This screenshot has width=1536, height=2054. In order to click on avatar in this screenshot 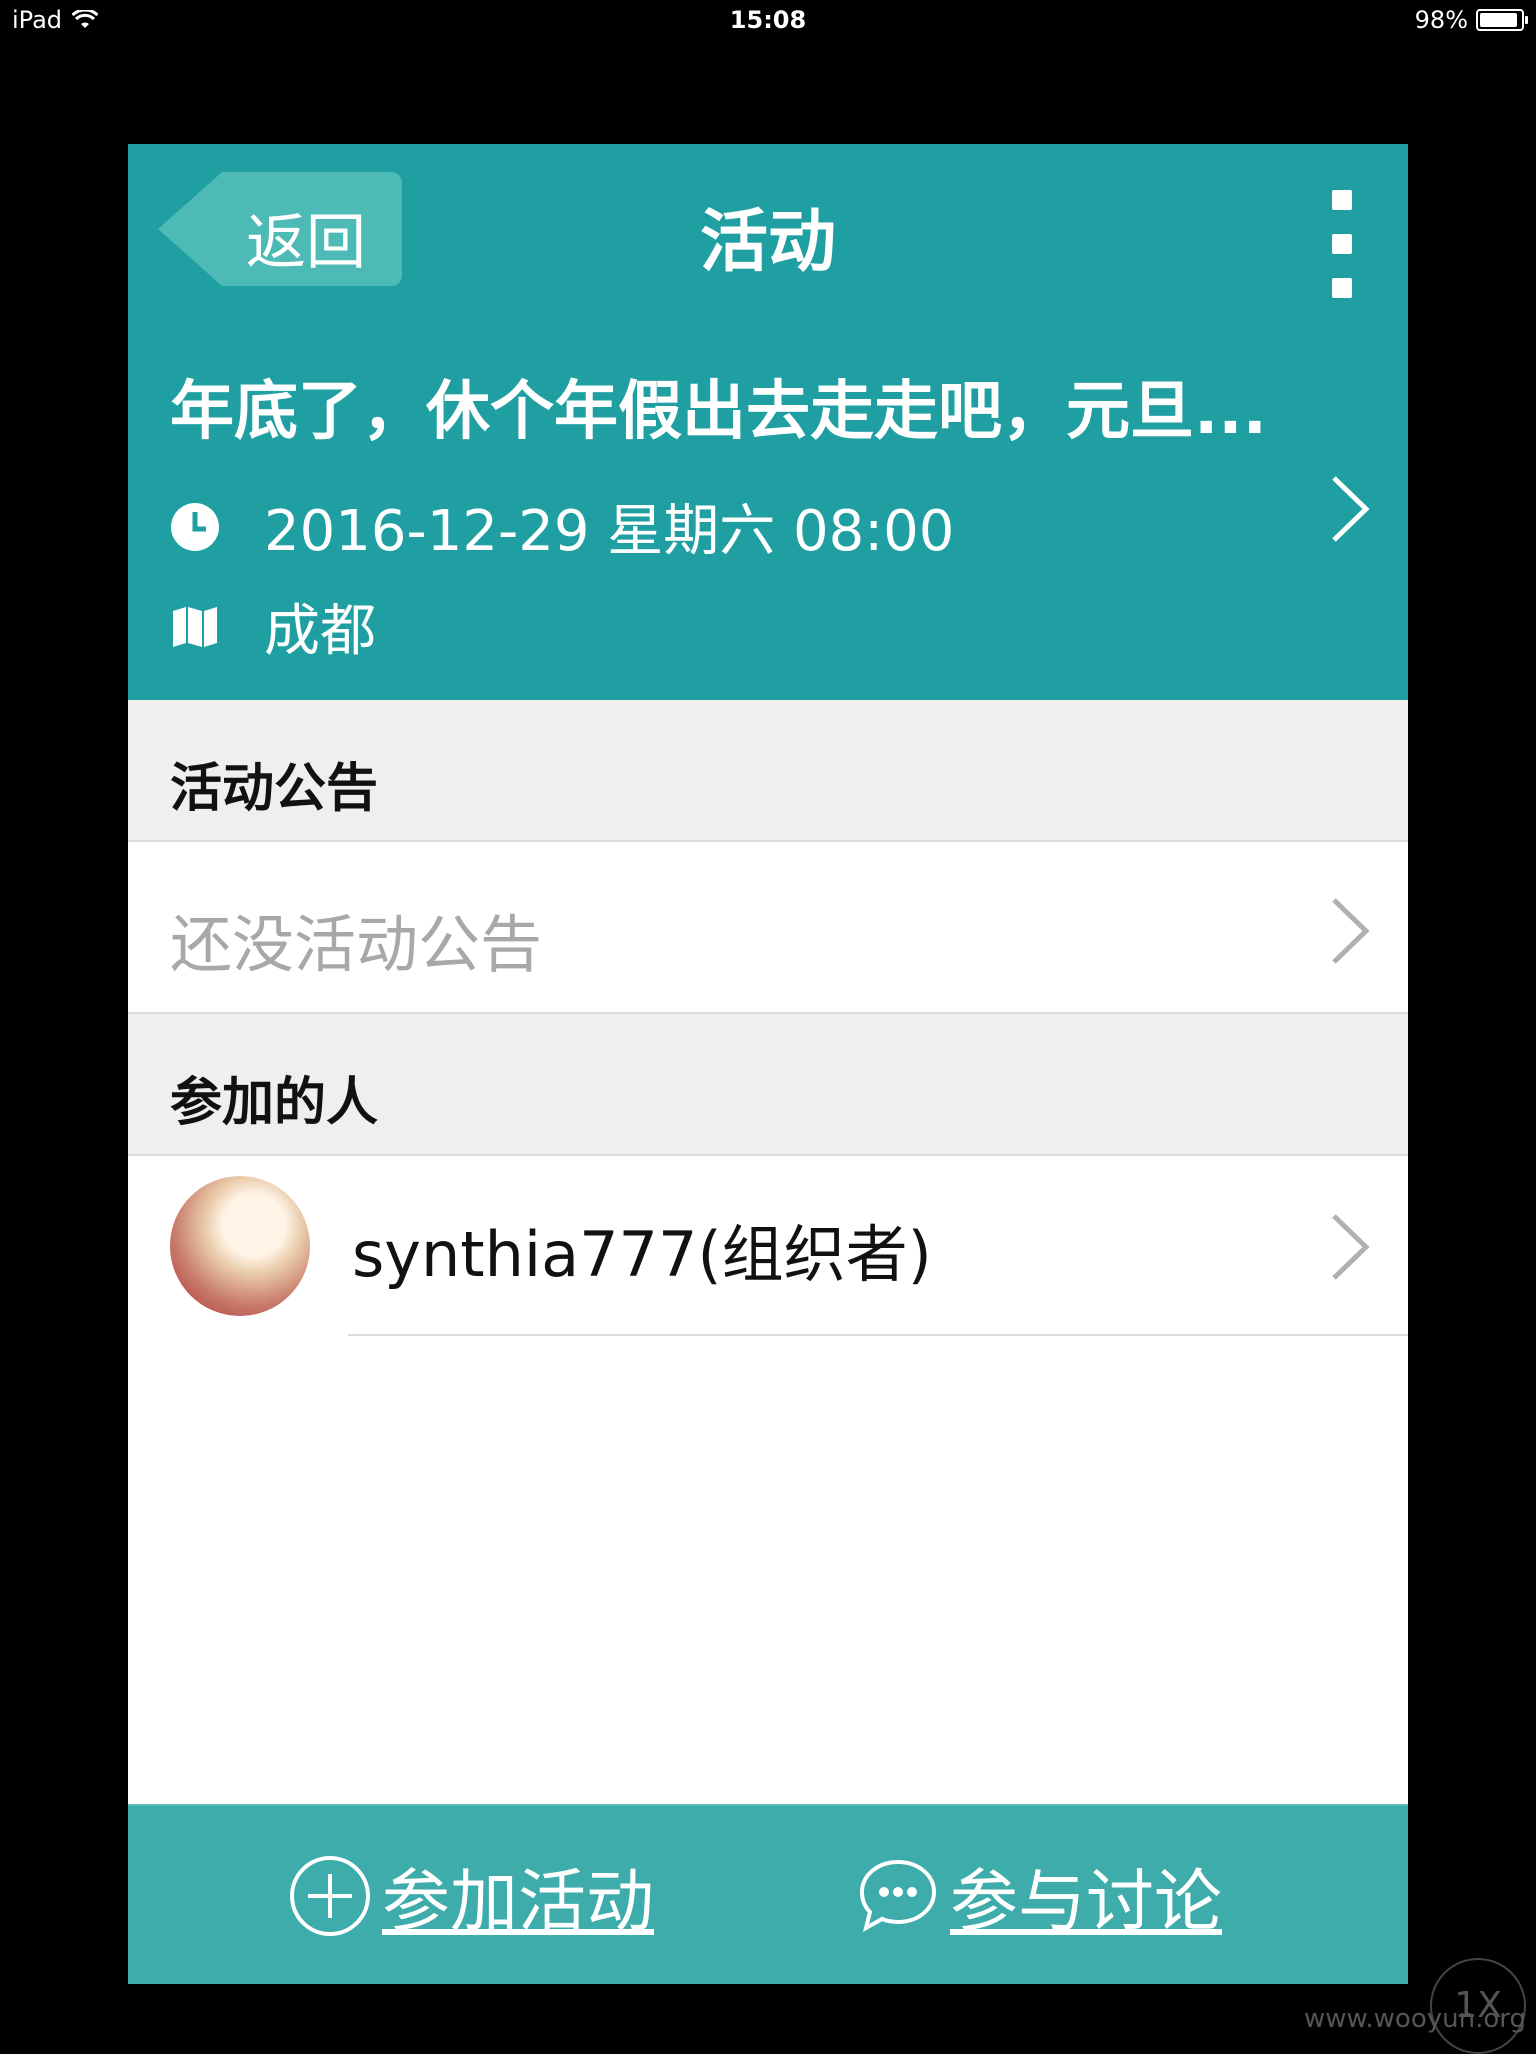, I will do `click(240, 1246)`.